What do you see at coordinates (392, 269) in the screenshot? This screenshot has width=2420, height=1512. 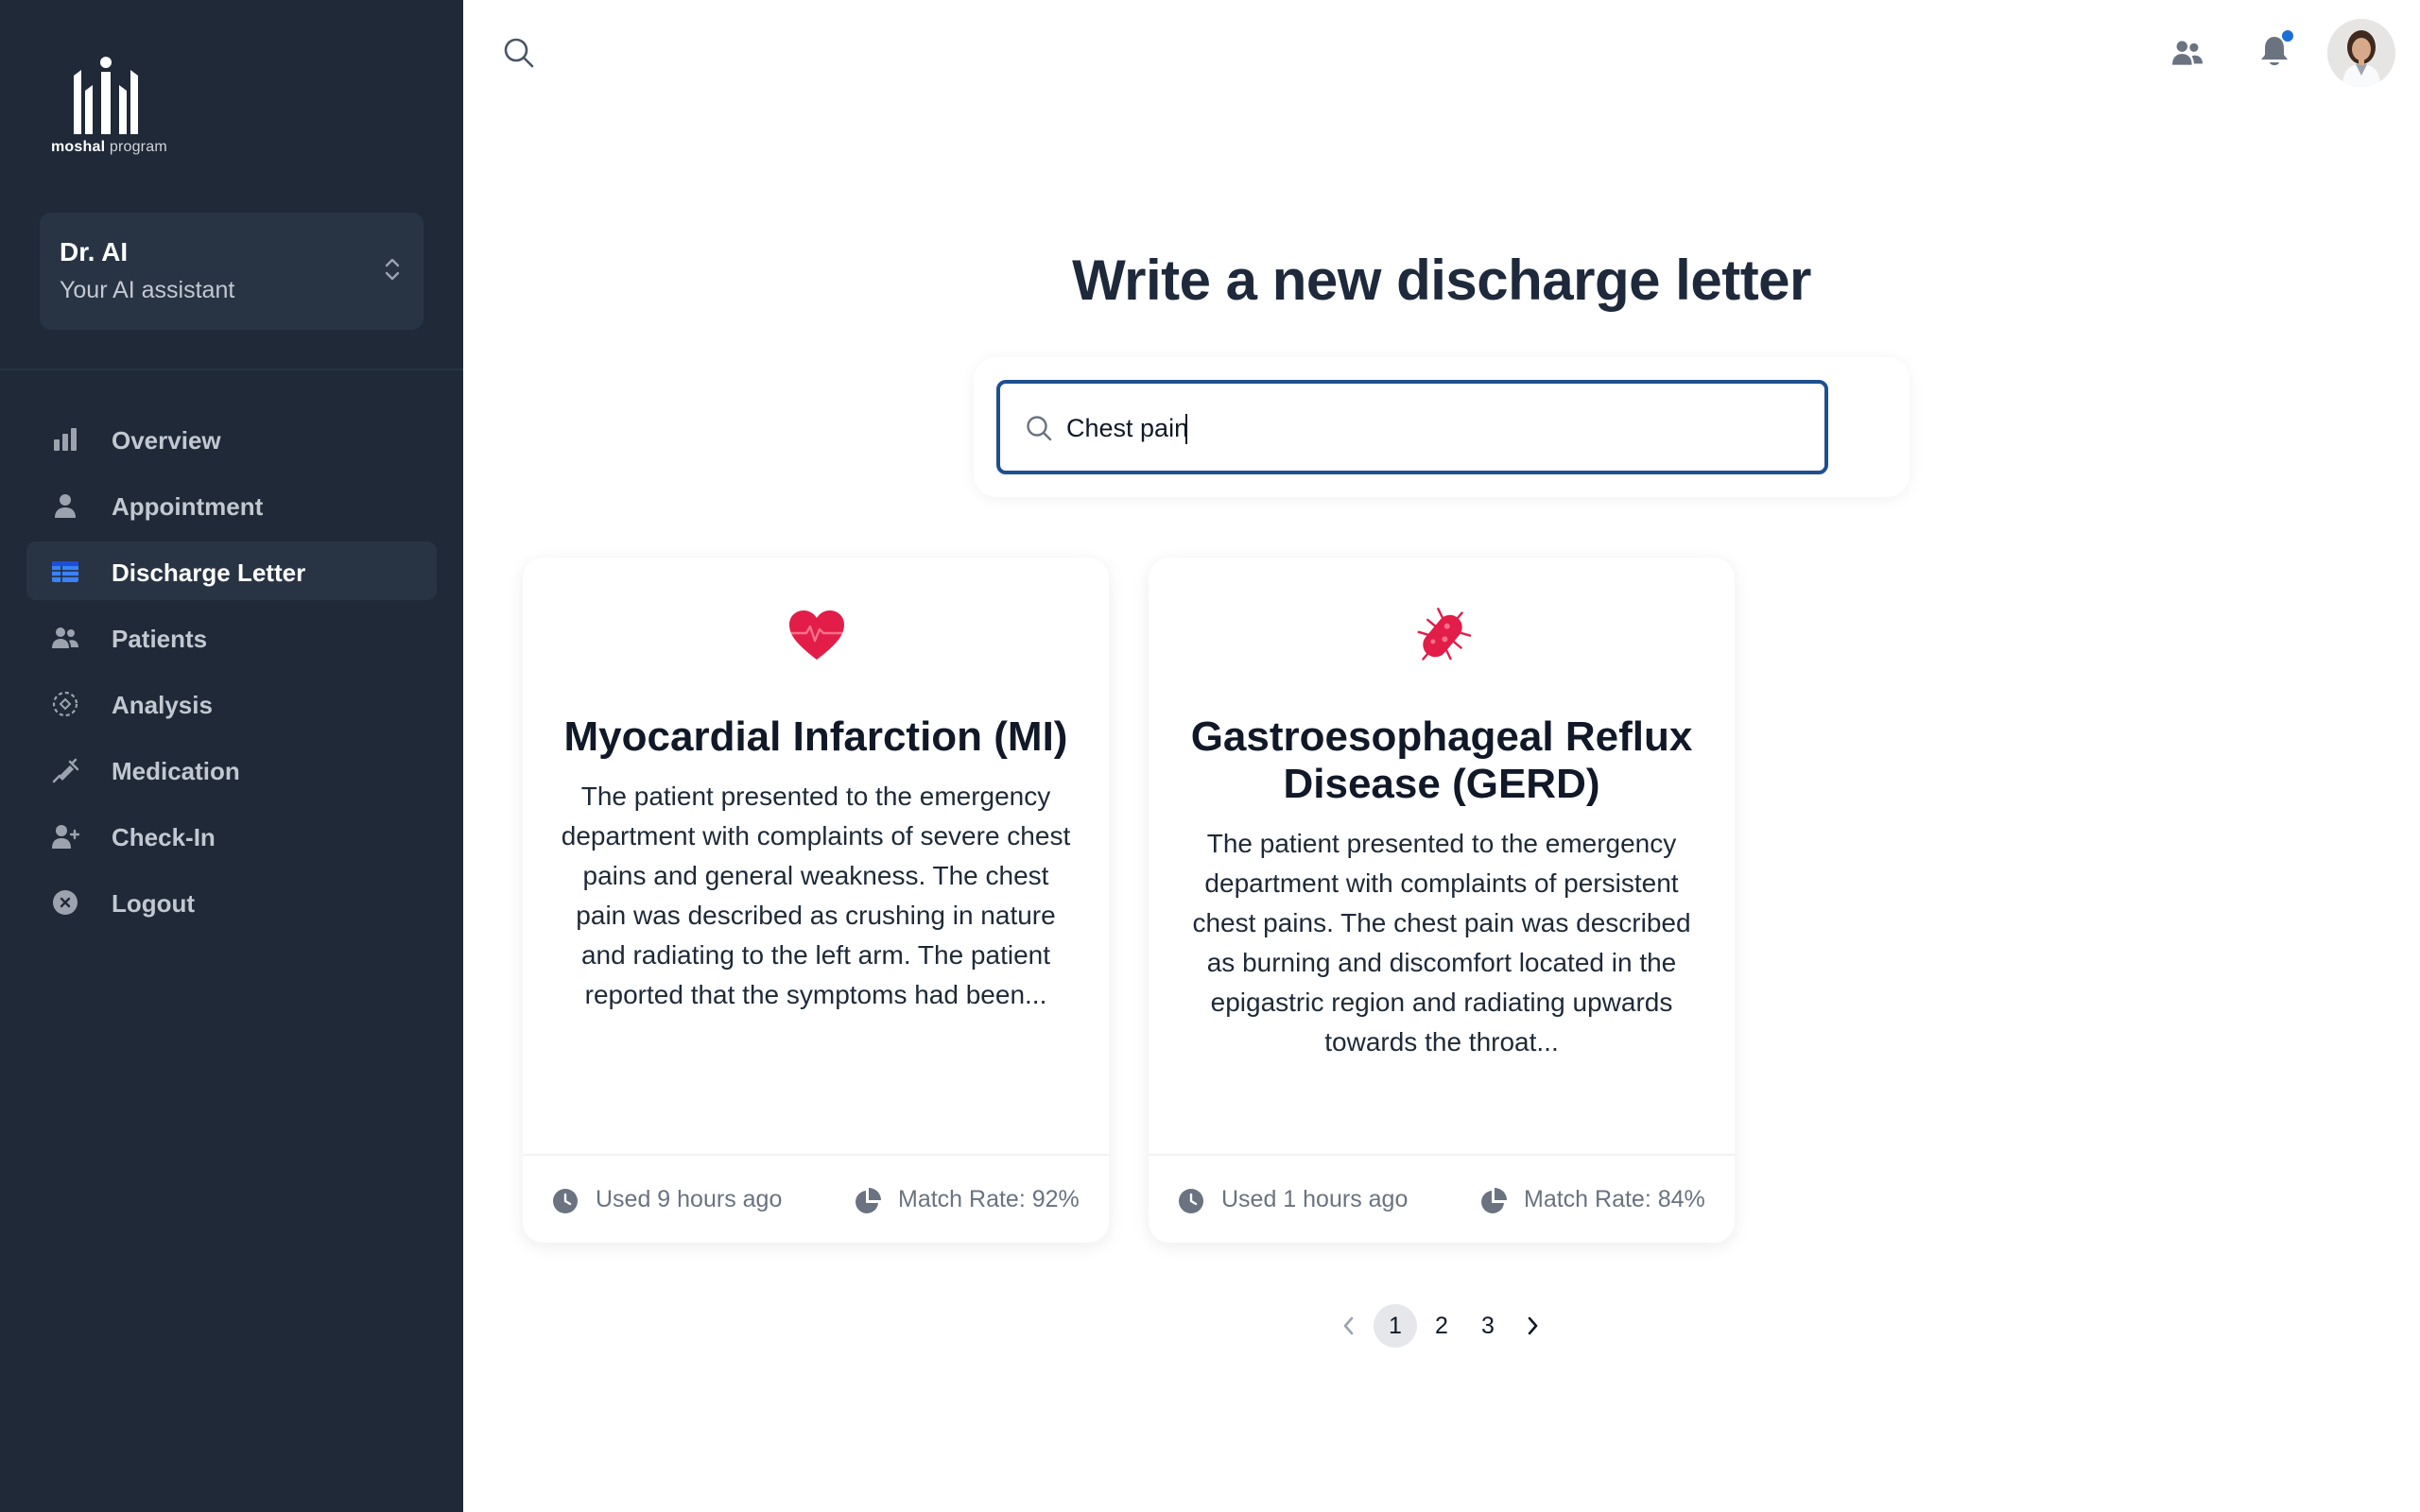 I see `chevron-up-down-icon` at bounding box center [392, 269].